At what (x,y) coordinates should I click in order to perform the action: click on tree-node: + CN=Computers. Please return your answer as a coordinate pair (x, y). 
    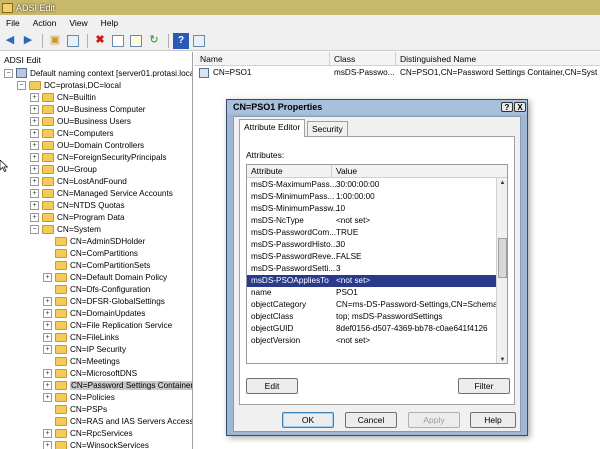
    Looking at the image, I should click on (72, 133).